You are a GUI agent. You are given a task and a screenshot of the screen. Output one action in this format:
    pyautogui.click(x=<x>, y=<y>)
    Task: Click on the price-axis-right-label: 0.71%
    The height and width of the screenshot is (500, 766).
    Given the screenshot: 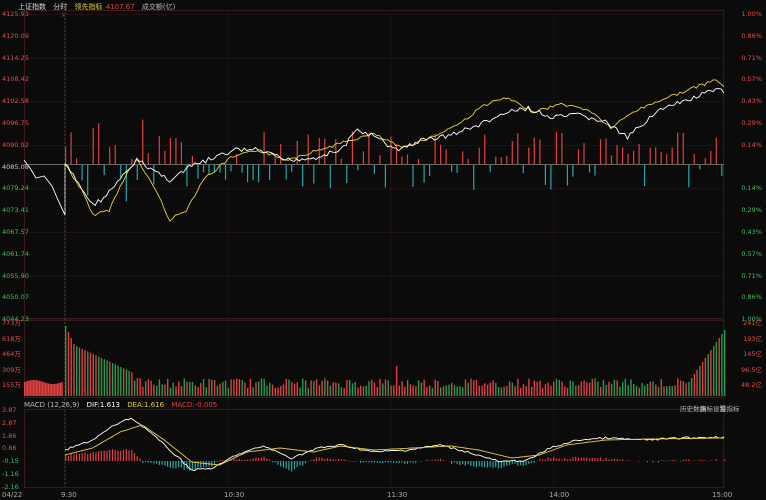 What is the action you would take?
    pyautogui.click(x=751, y=57)
    